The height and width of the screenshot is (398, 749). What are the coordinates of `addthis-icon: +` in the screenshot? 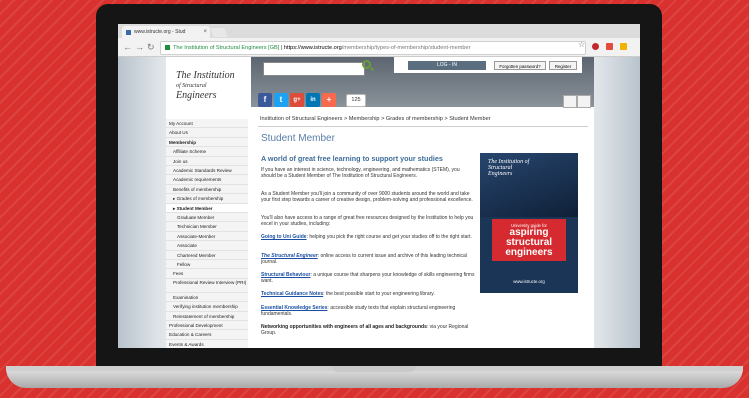 It's located at (329, 100).